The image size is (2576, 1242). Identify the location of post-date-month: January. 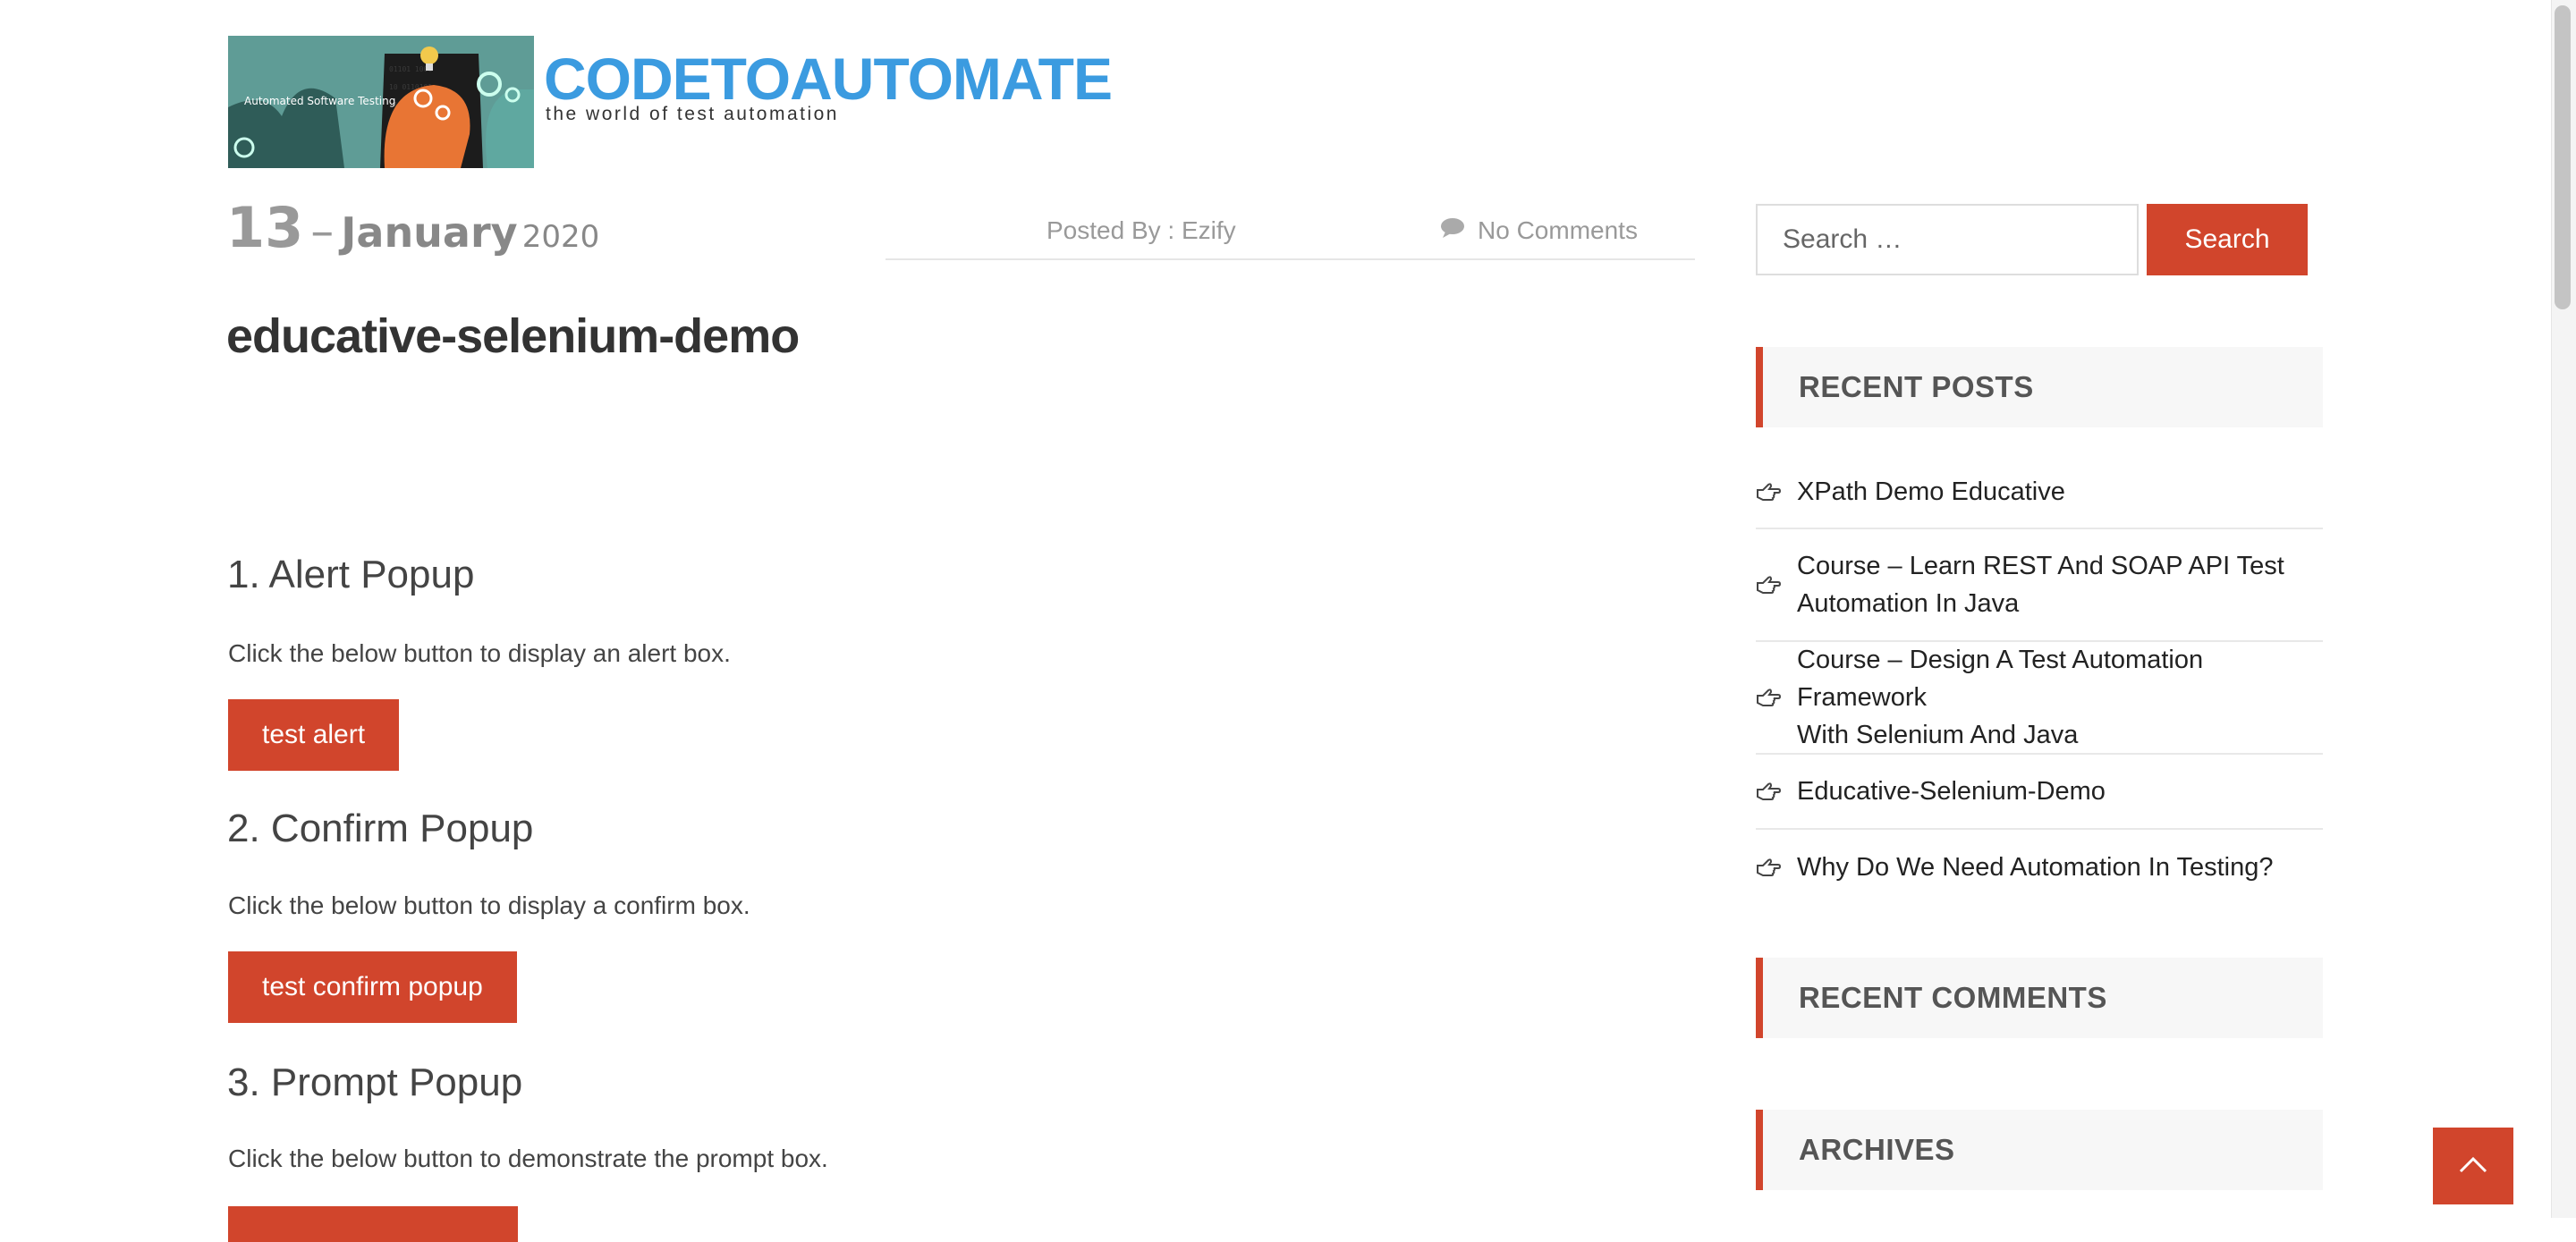
(429, 233).